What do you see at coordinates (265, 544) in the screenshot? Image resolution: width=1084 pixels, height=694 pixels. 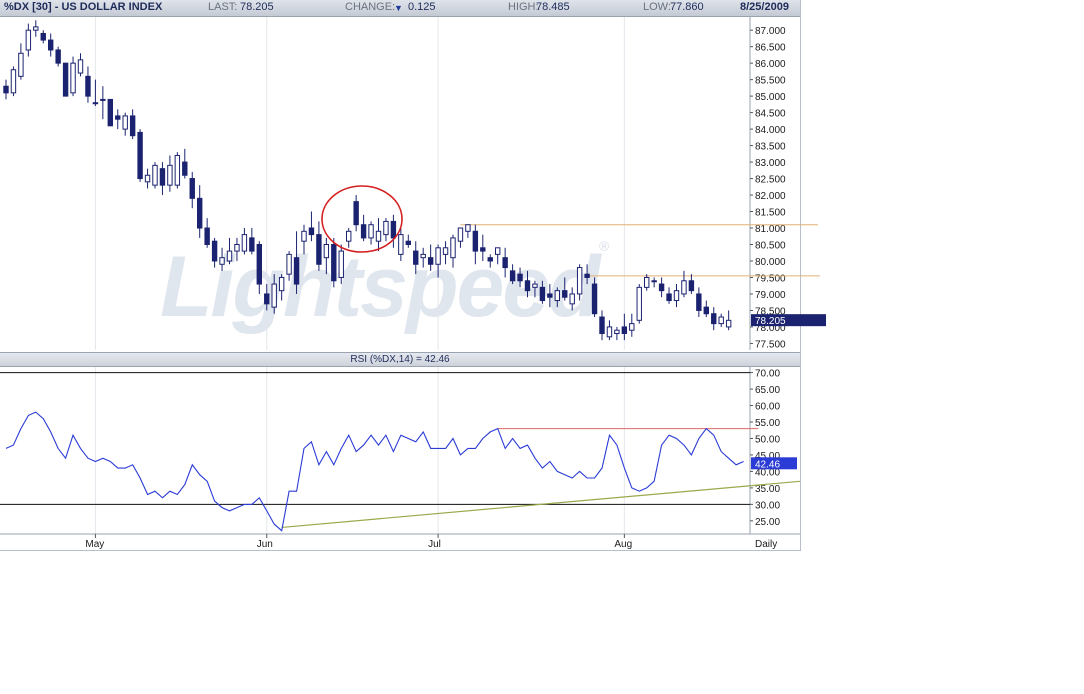 I see `x-axis-month-label: Jun` at bounding box center [265, 544].